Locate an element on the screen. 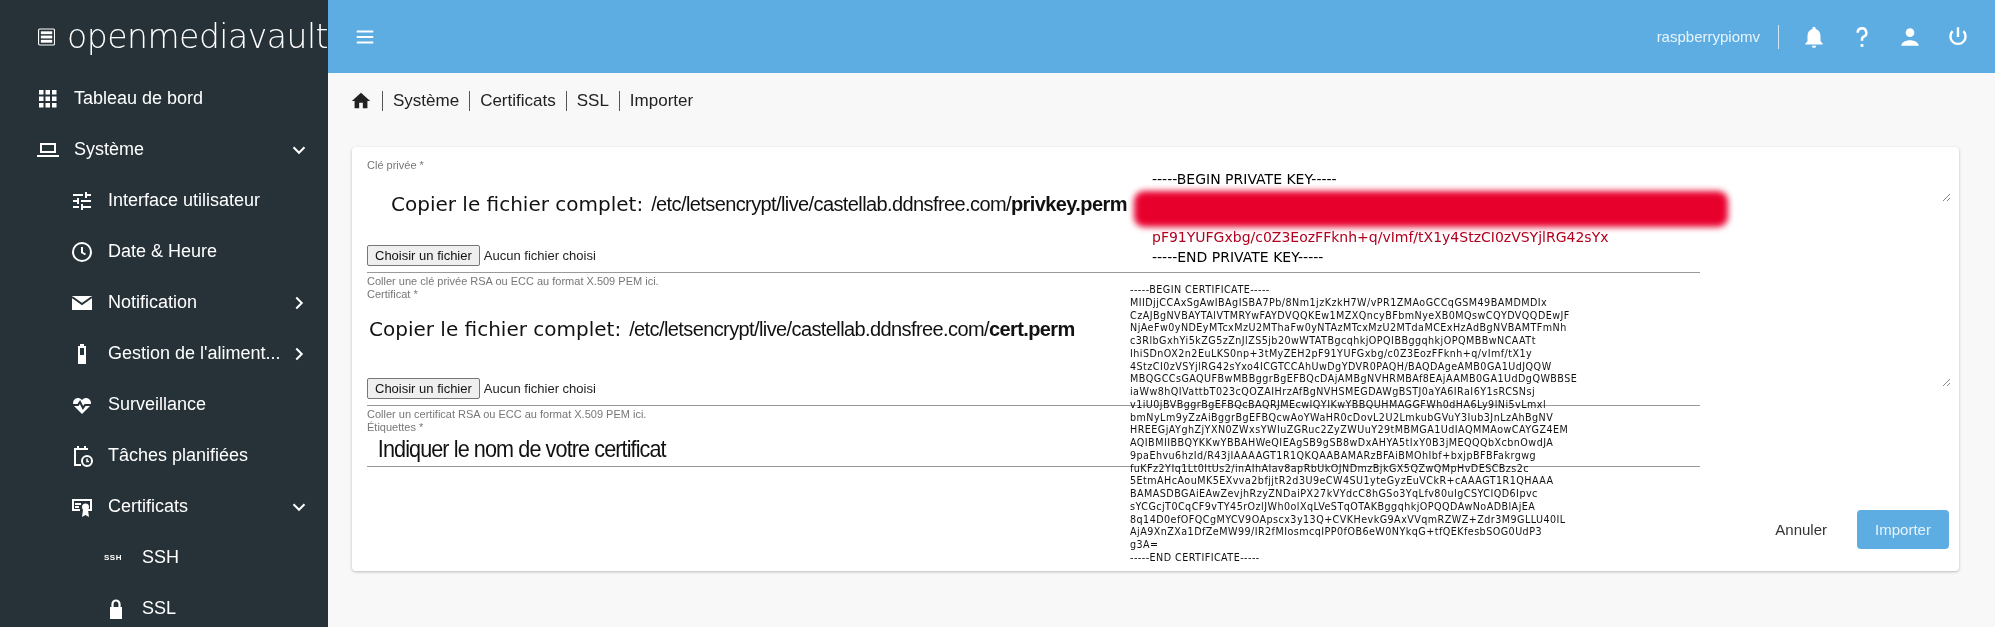 This screenshot has height=627, width=1995. certificate-text-line: MIIDjjCCAxSgAwIBAgISBA7Pb/8Nm1jzKzkH7W/vPR1ZMAoGCCqGSM49BAMDMDIx is located at coordinates (1339, 303).